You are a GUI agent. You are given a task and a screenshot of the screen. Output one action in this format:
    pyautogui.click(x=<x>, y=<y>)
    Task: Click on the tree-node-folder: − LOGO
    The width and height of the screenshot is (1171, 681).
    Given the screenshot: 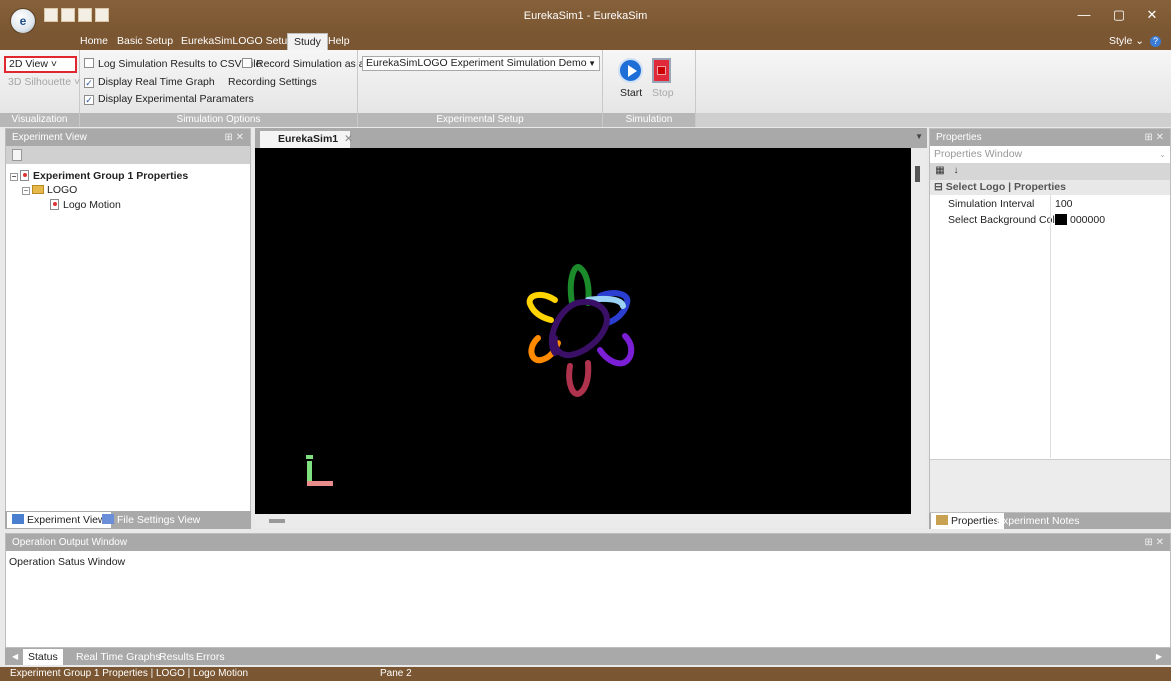 What is the action you would take?
    pyautogui.click(x=49, y=190)
    